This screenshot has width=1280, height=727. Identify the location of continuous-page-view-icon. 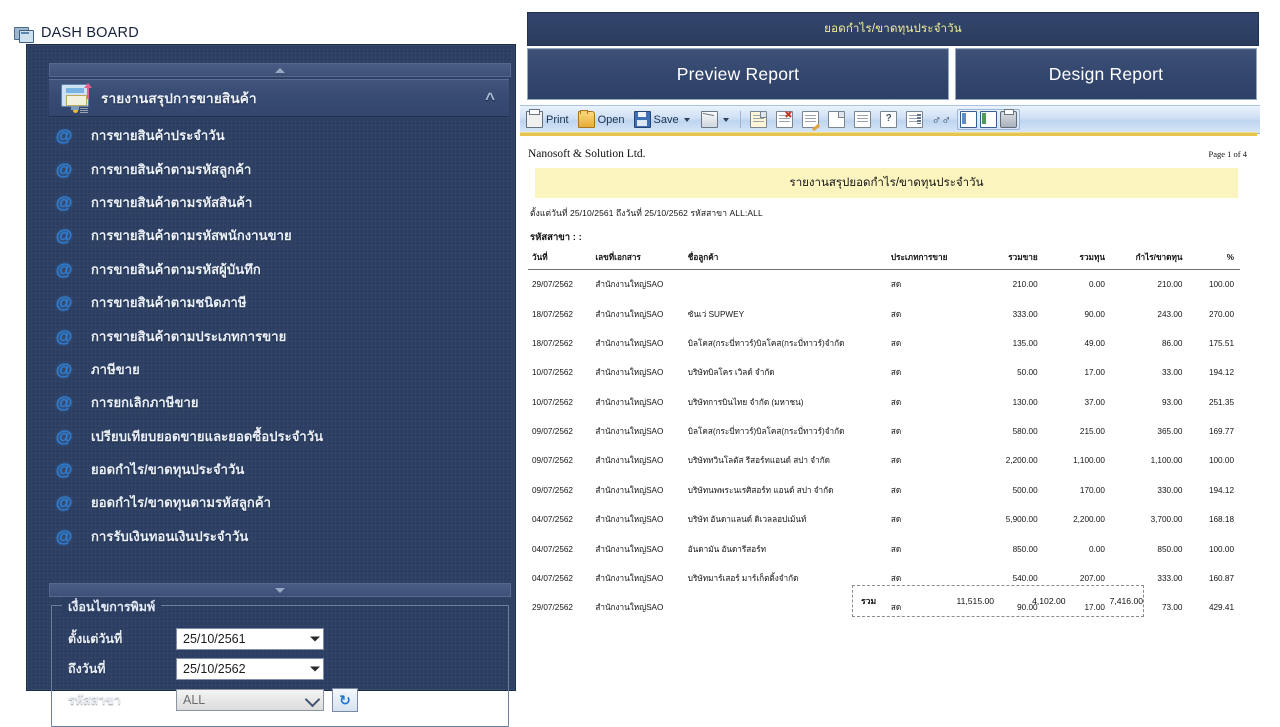
(988, 119).